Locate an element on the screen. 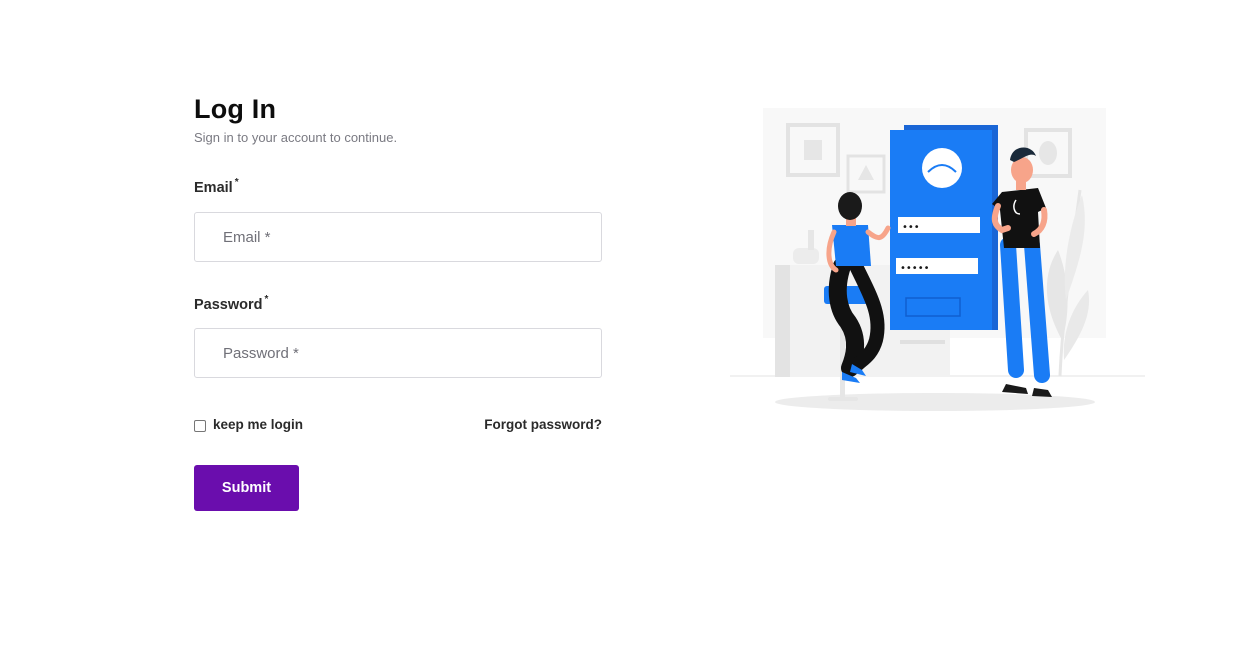 The height and width of the screenshot is (667, 1234). email-label-text: Email is located at coordinates (213, 188).